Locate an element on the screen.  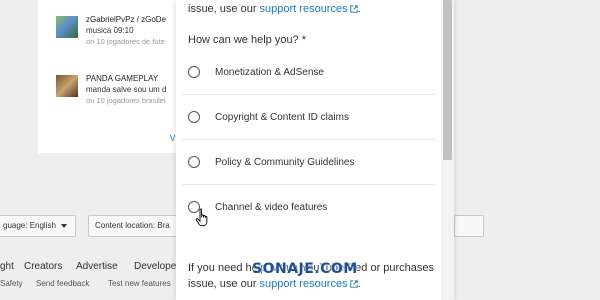
option-channel-video-features: Channel & video features is located at coordinates (309, 207).